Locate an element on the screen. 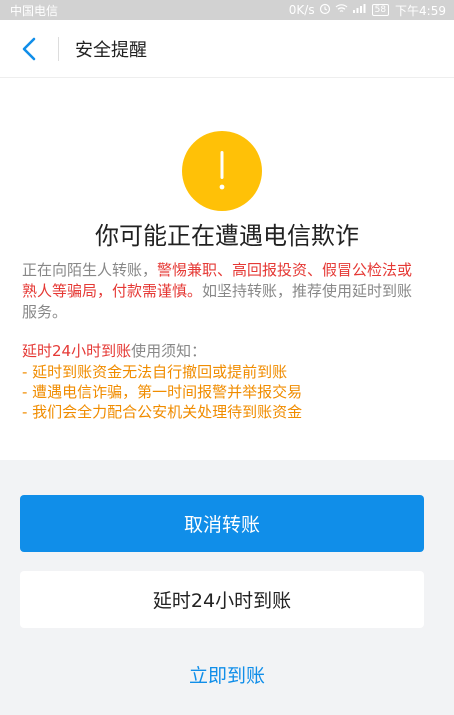 Image resolution: width=454 pixels, height=715 pixels. delay-notice-title: 延时24小时到账使用须知： is located at coordinates (227, 351).